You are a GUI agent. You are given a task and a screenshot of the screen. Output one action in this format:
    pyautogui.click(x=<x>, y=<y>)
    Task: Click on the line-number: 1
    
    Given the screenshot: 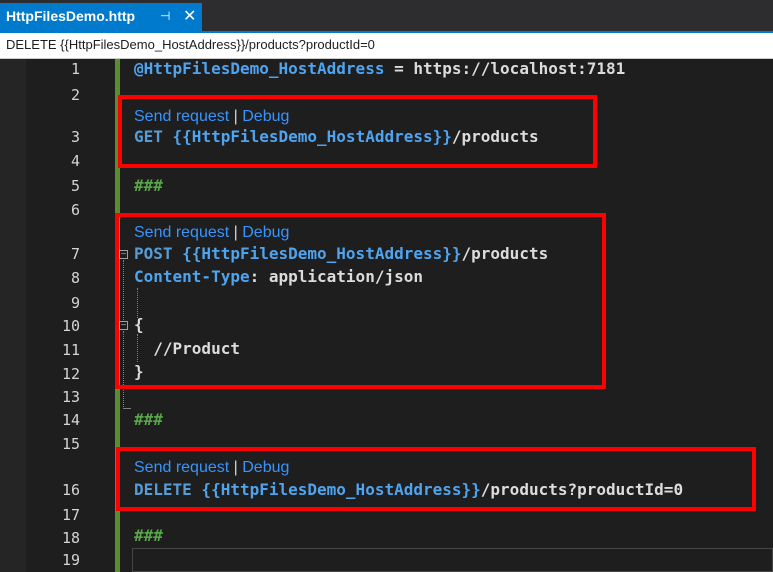 What is the action you would take?
    pyautogui.click(x=75, y=69)
    